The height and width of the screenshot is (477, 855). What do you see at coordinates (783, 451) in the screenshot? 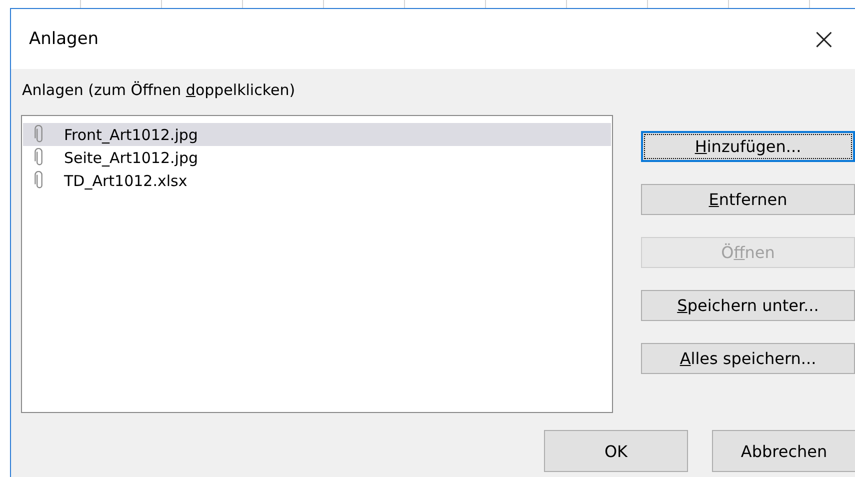
I see `dialog-button: Abbrechen` at bounding box center [783, 451].